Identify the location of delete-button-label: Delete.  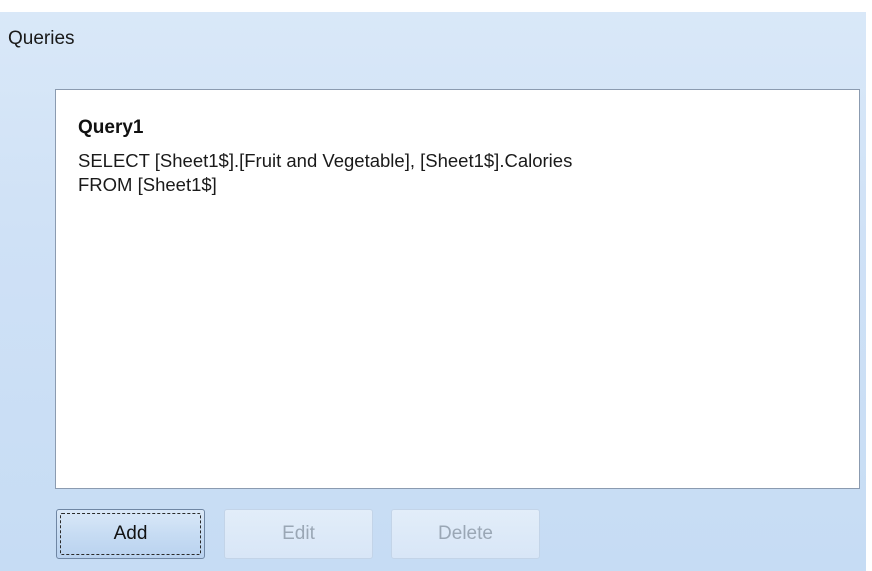
(465, 533).